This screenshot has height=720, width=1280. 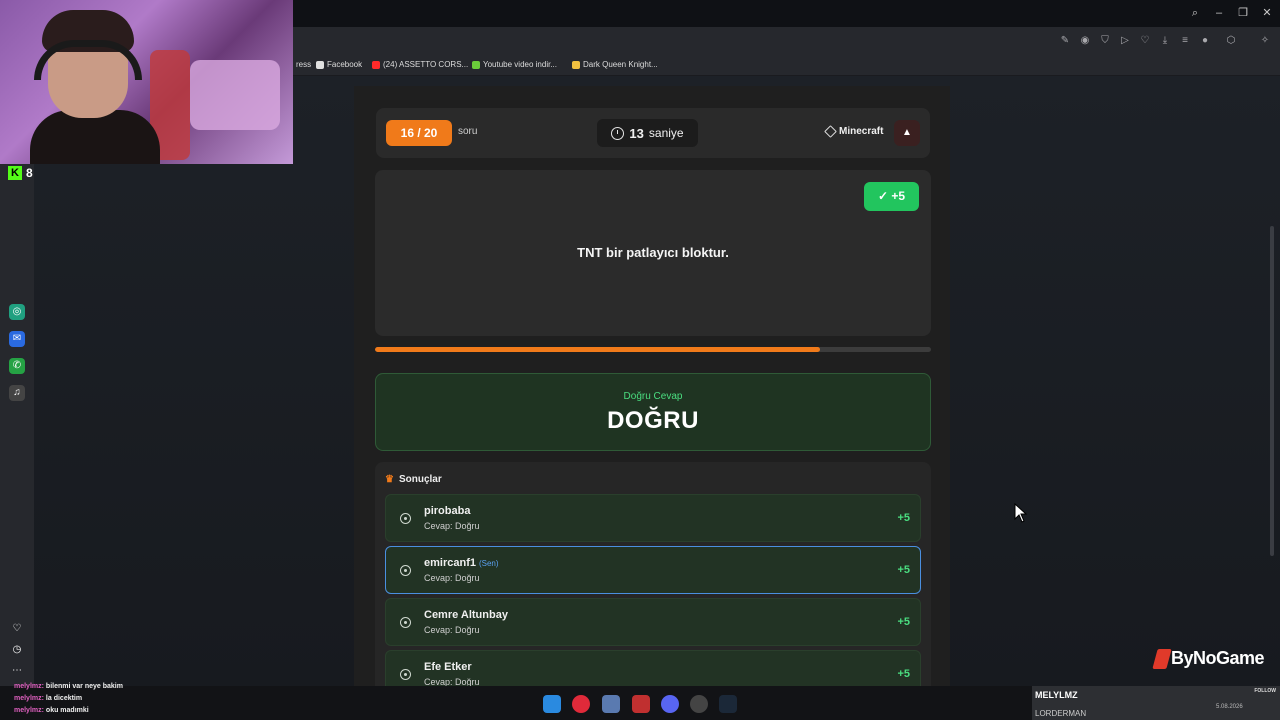 What do you see at coordinates (1165, 41) in the screenshot?
I see `download-icon: ⤓` at bounding box center [1165, 41].